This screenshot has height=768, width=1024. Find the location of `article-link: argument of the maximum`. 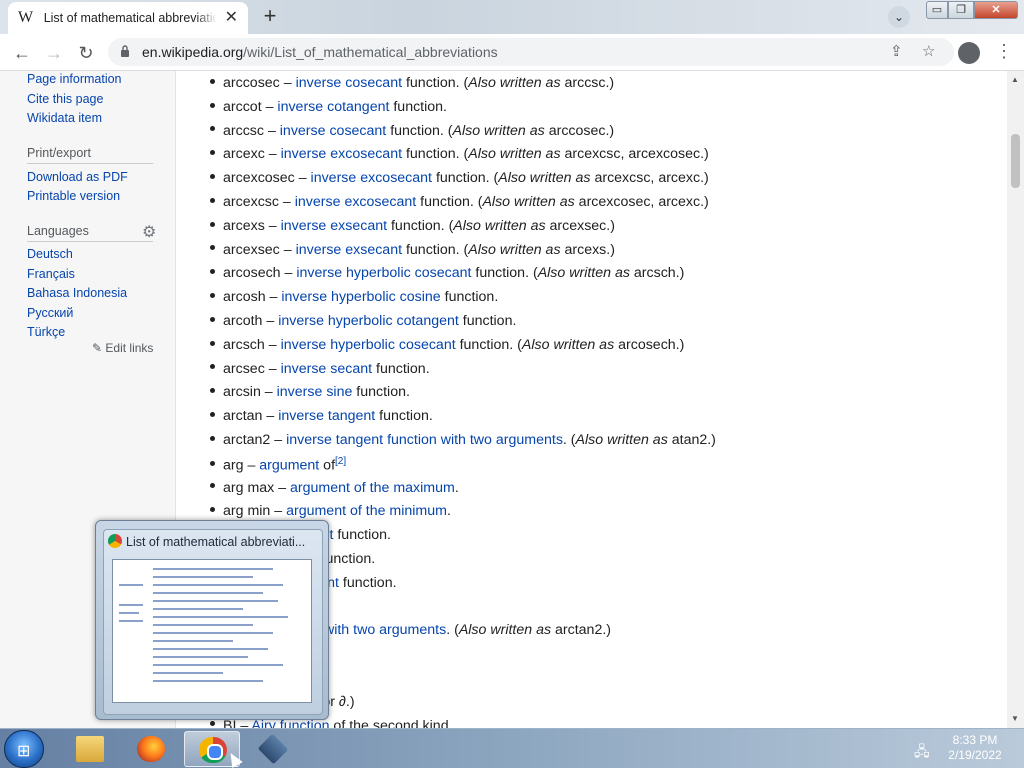

article-link: argument of the maximum is located at coordinates (372, 488).